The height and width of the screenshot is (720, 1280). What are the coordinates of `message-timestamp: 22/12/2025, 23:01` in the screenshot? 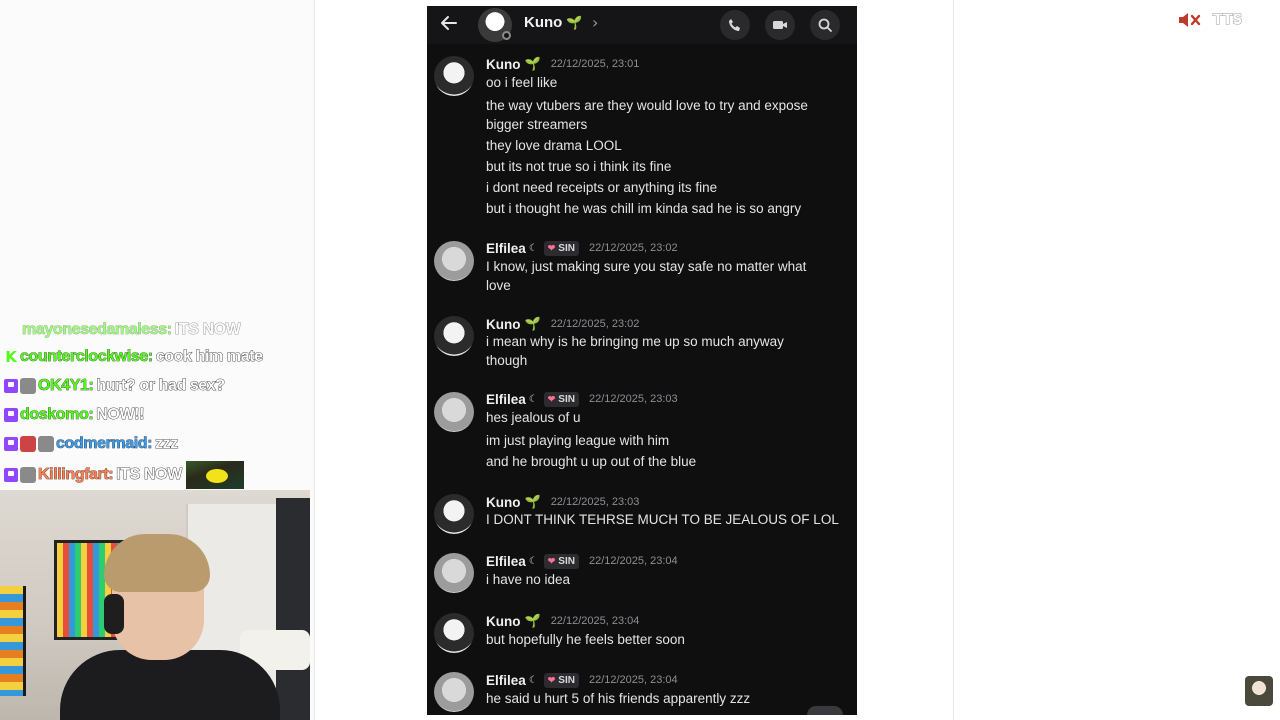 It's located at (595, 64).